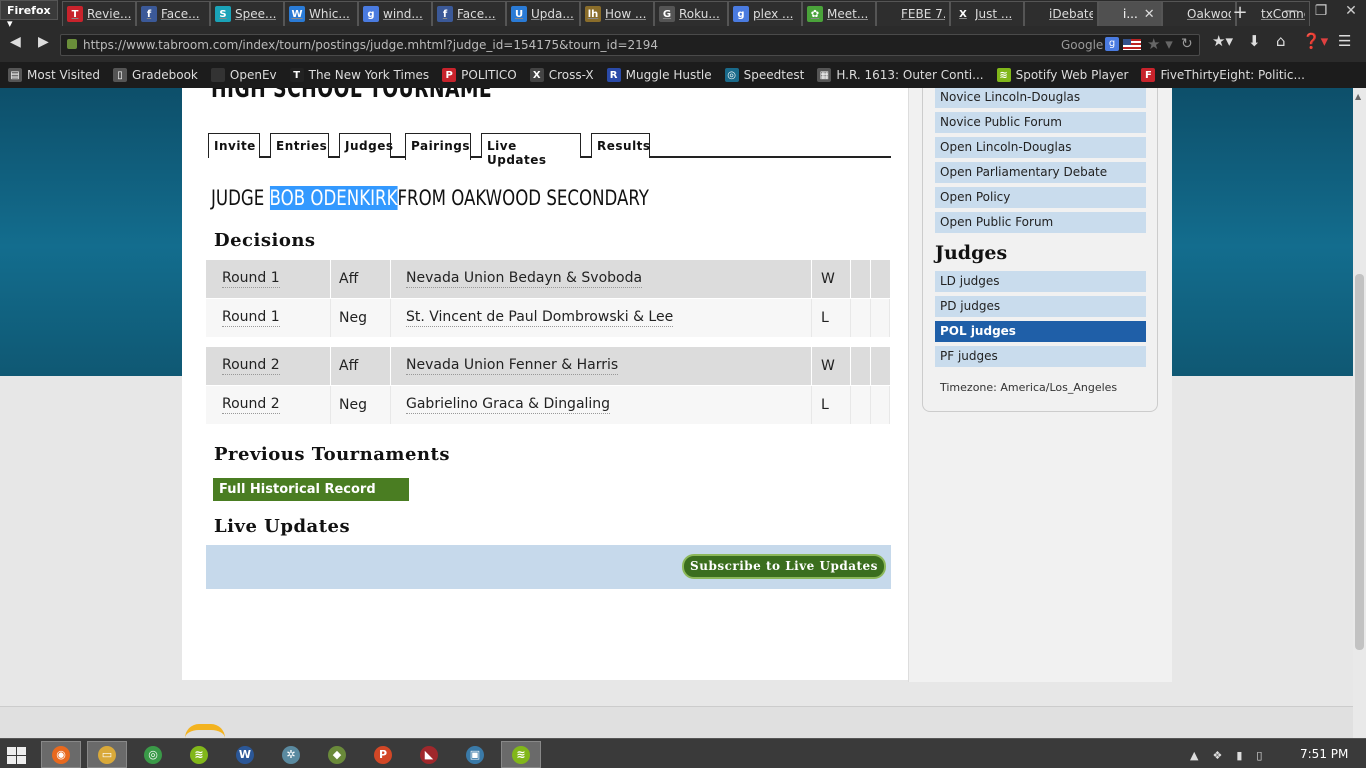 The image size is (1366, 768). Describe the element at coordinates (1351, 12) in the screenshot. I see `close-icon: ✕` at that location.